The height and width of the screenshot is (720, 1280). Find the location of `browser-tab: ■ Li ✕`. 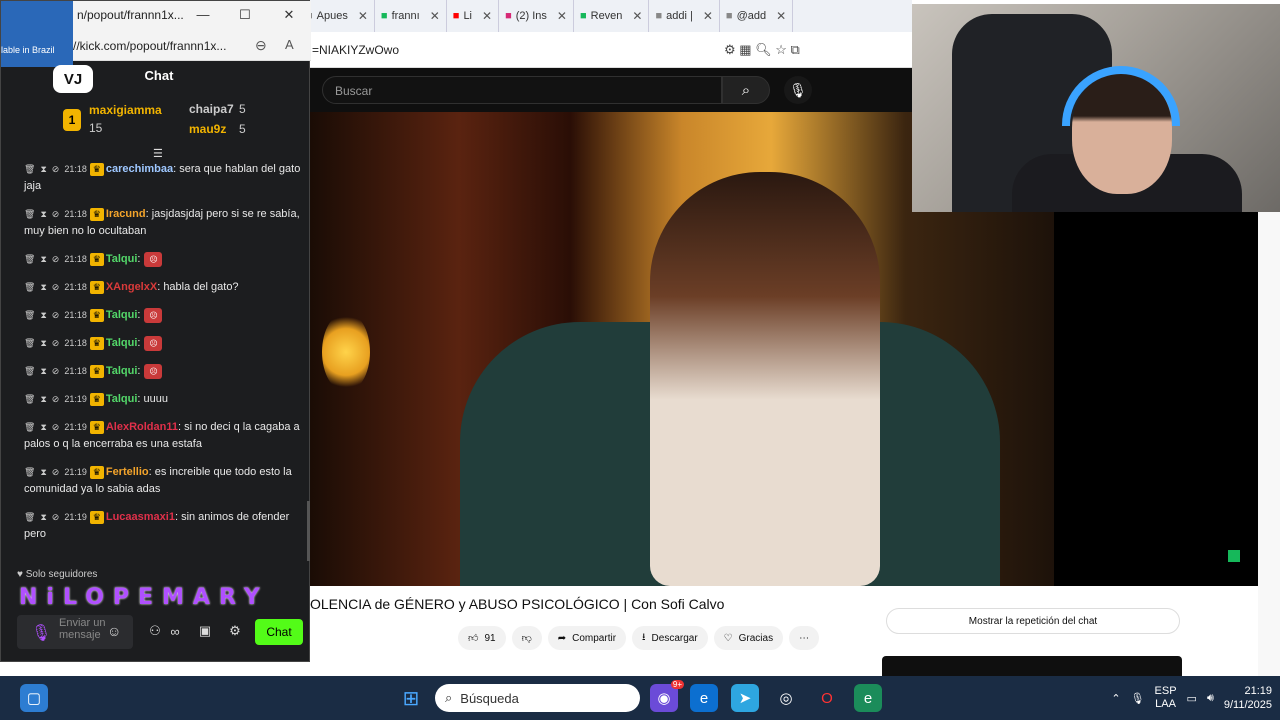

browser-tab: ■ Li ✕ is located at coordinates (473, 16).